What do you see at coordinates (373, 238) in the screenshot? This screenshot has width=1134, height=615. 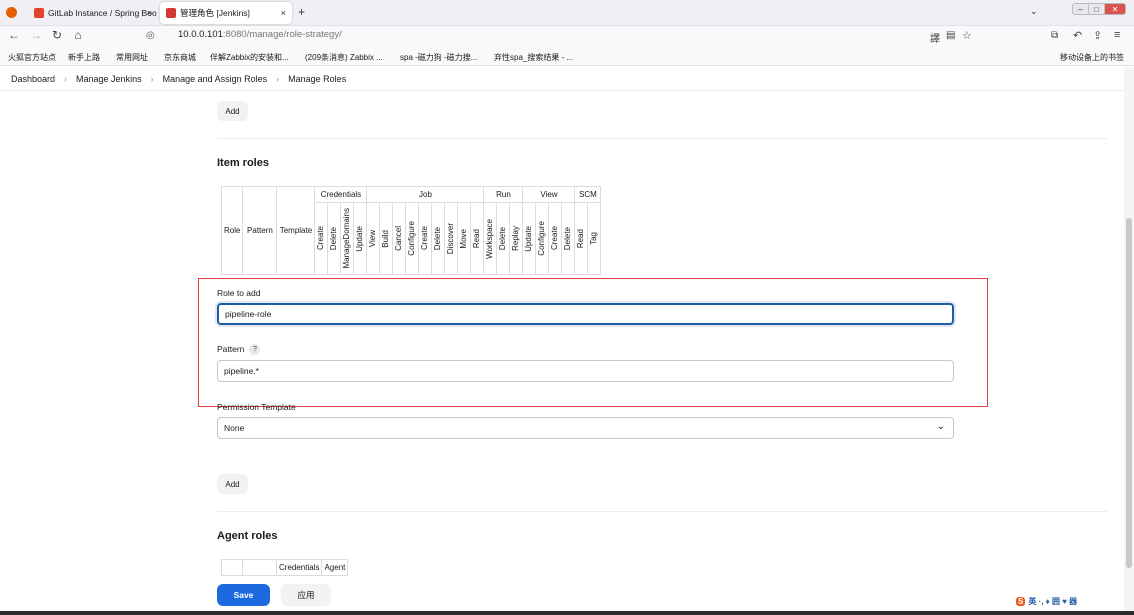 I see `permission-header: View` at bounding box center [373, 238].